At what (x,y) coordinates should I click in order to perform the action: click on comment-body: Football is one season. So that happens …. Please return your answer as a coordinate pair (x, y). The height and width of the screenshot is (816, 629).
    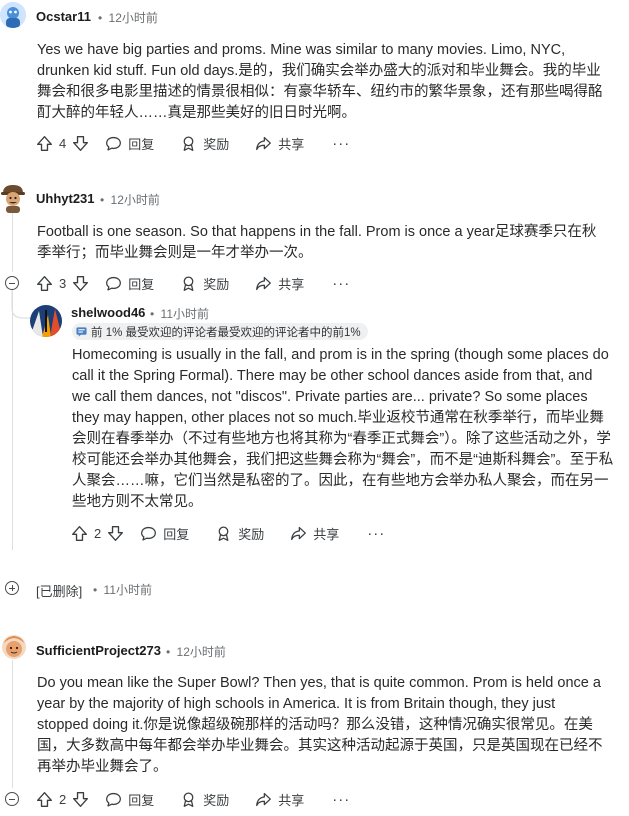
    Looking at the image, I should click on (317, 242).